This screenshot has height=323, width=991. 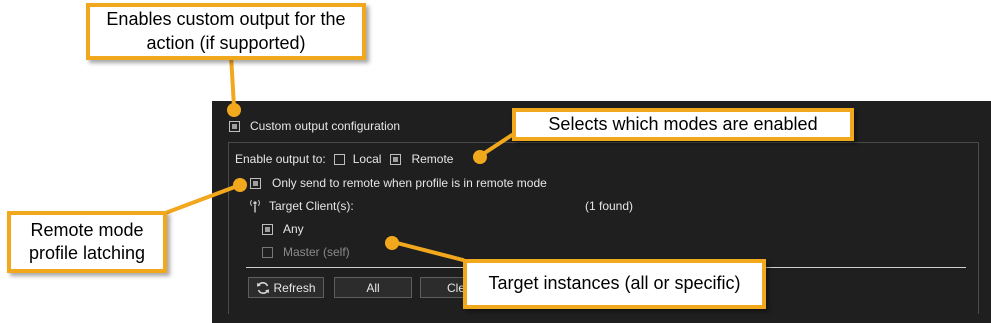 I want to click on callout-latching: Remote mode profile latching, so click(x=87, y=242).